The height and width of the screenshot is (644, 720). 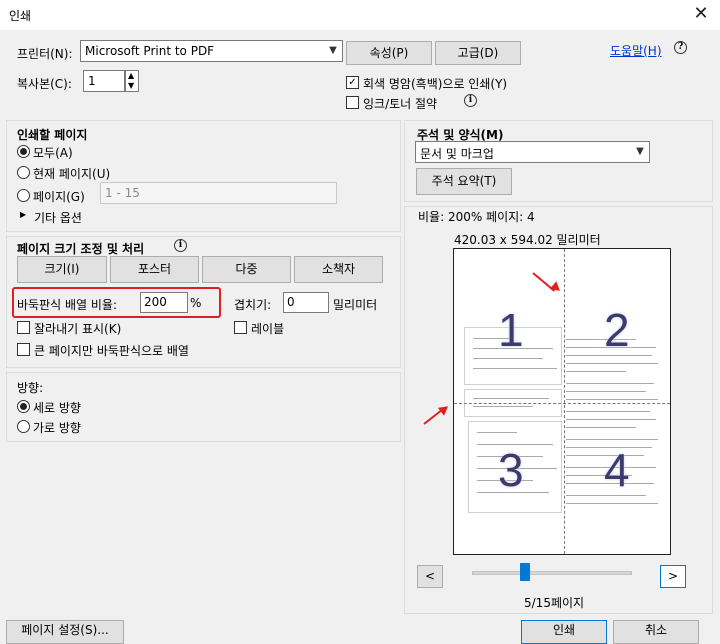 I want to click on labels-label: 레이블, so click(x=268, y=329).